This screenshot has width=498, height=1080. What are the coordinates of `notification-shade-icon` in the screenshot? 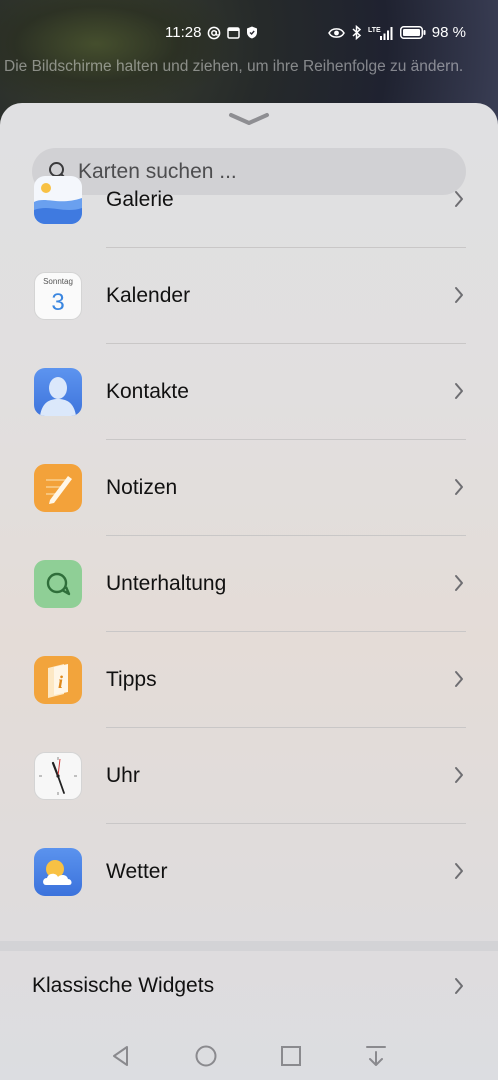 It's located at (376, 1056).